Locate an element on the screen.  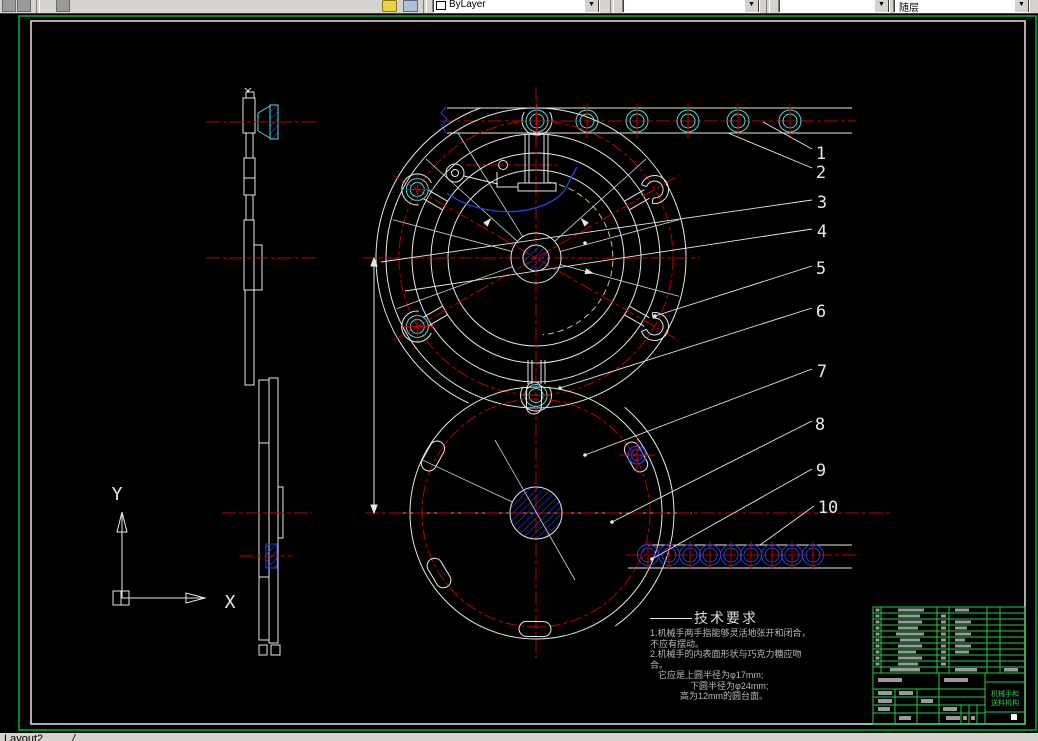
title-block-product-name-line1: 机械手和 is located at coordinates (1005, 693).